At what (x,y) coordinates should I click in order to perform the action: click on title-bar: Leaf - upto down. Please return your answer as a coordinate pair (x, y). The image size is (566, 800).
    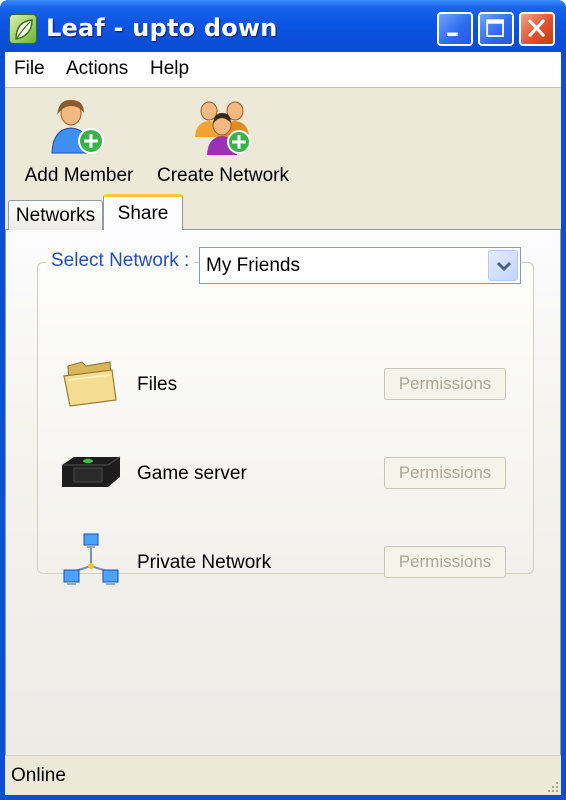
    Looking at the image, I should click on (283, 29).